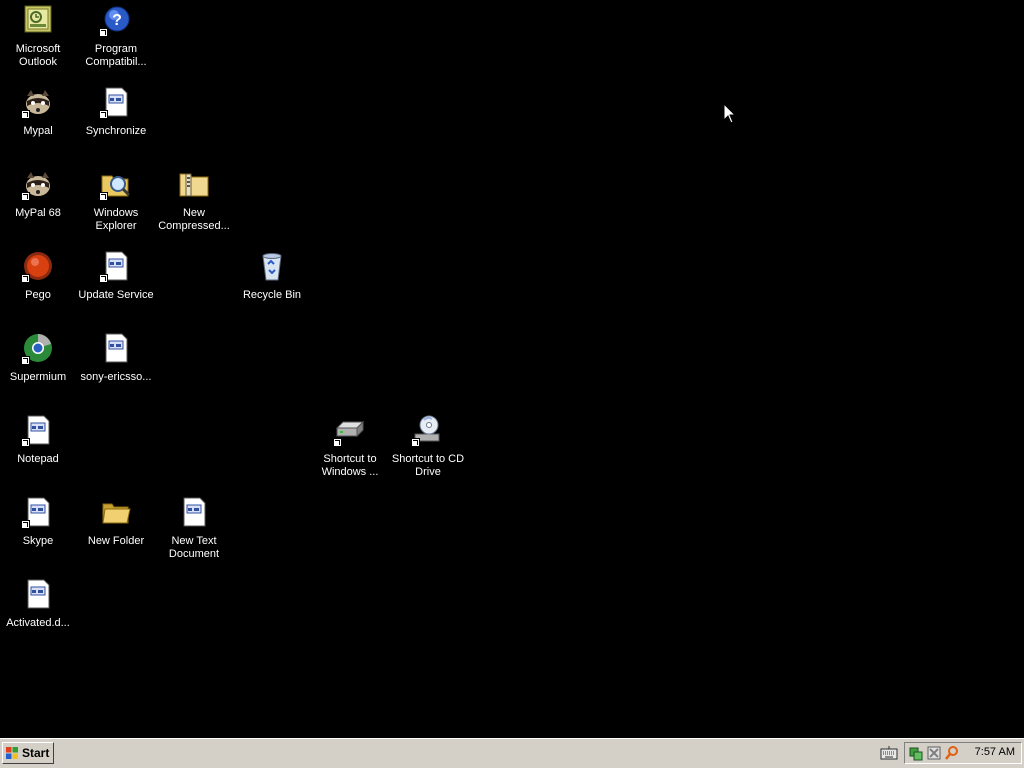  Describe the element at coordinates (428, 465) in the screenshot. I see `icon-label: Shortcut to CD Drive` at that location.